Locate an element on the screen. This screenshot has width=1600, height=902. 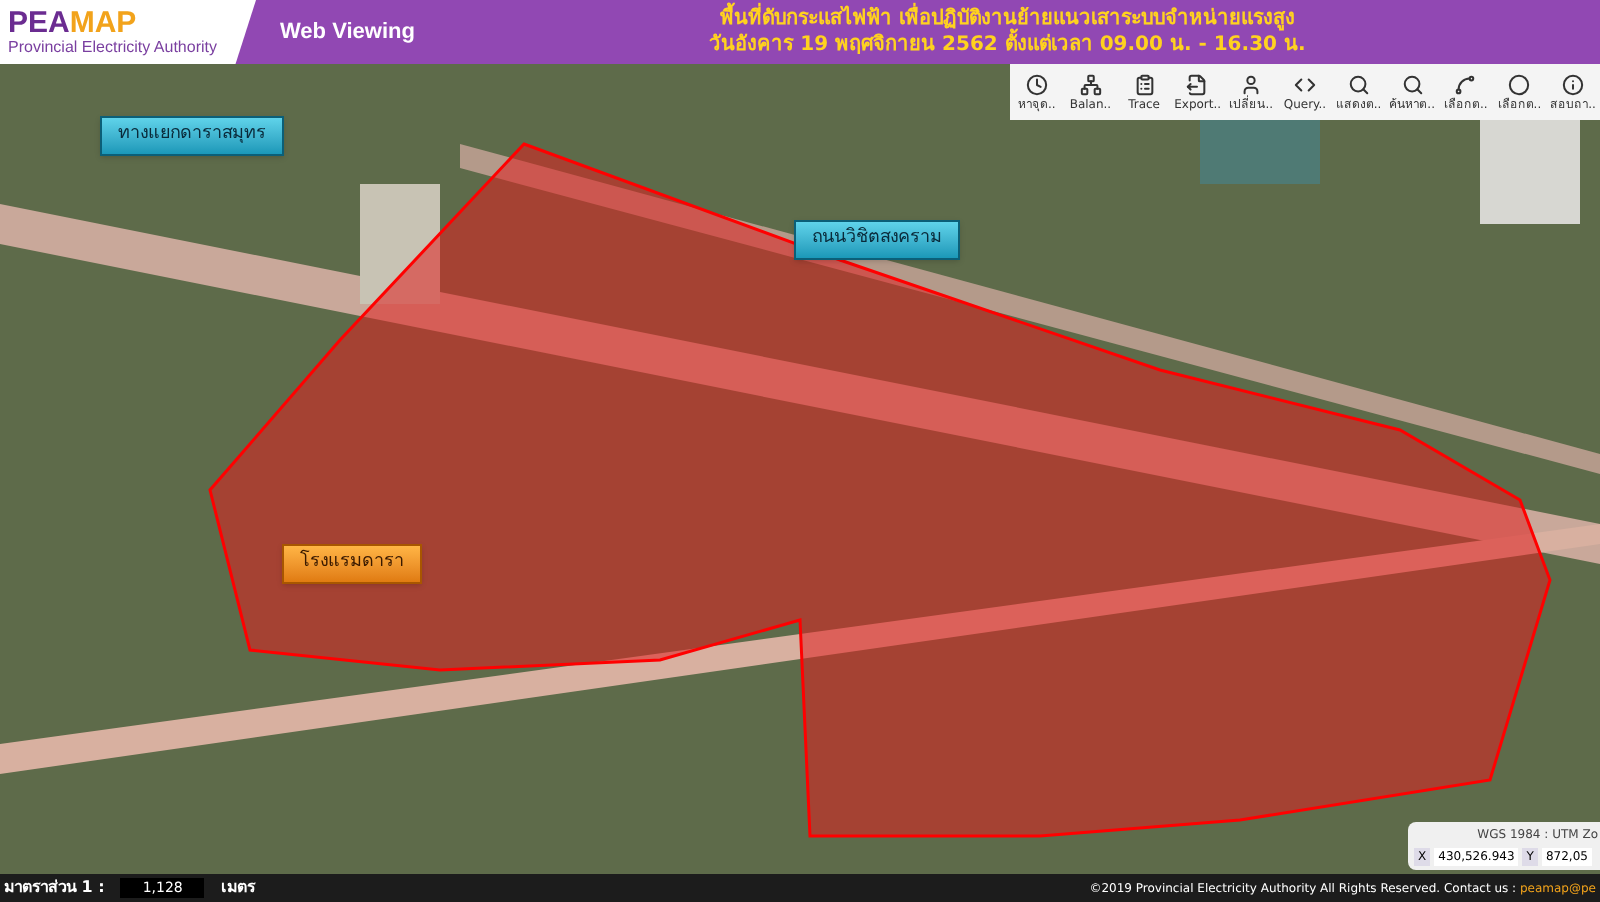
code-icon is located at coordinates (1304, 84).